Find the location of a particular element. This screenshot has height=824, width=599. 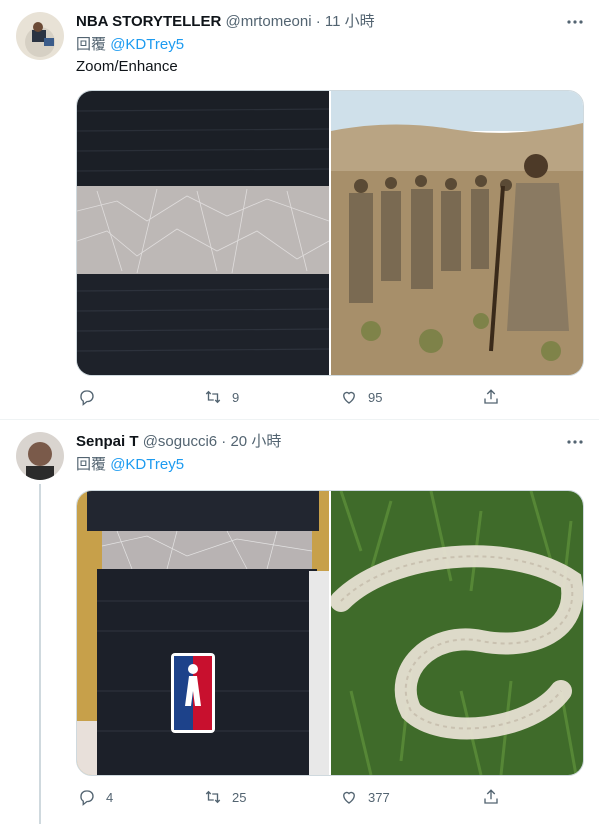

like-count: 95 is located at coordinates (375, 397).